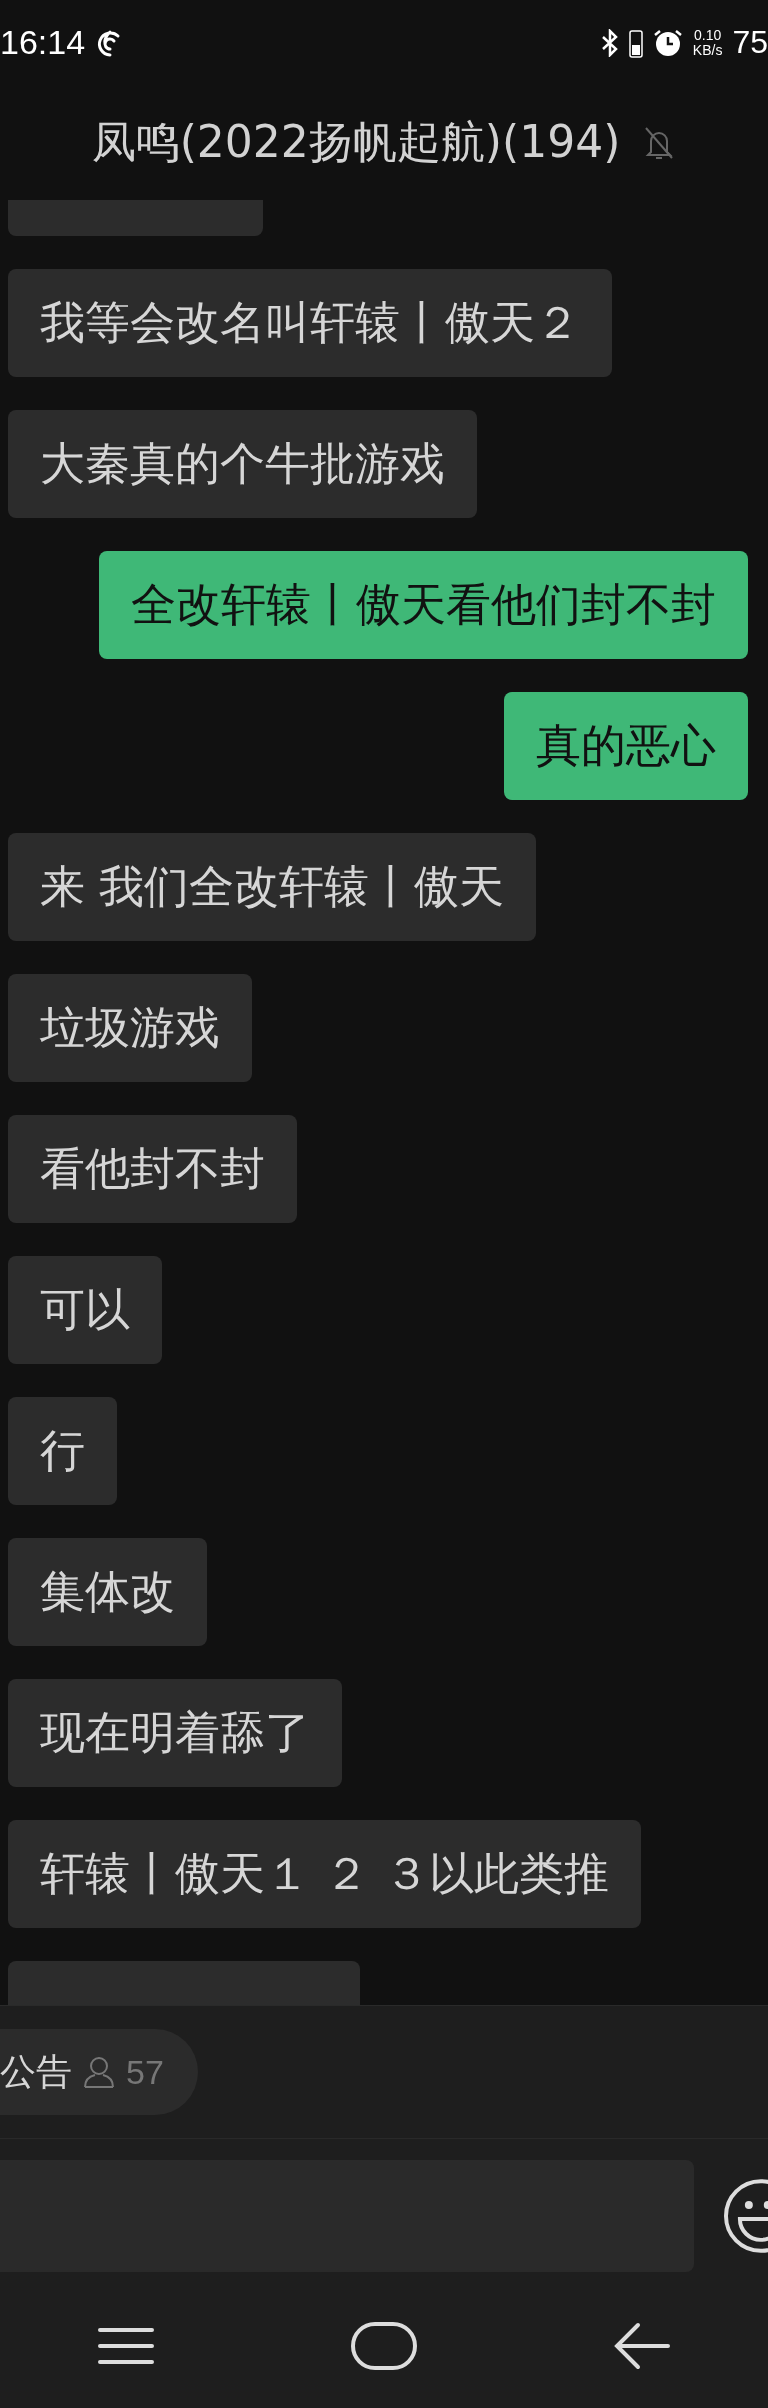 The image size is (768, 2408). I want to click on sent-message: 真的恶心, so click(626, 746).